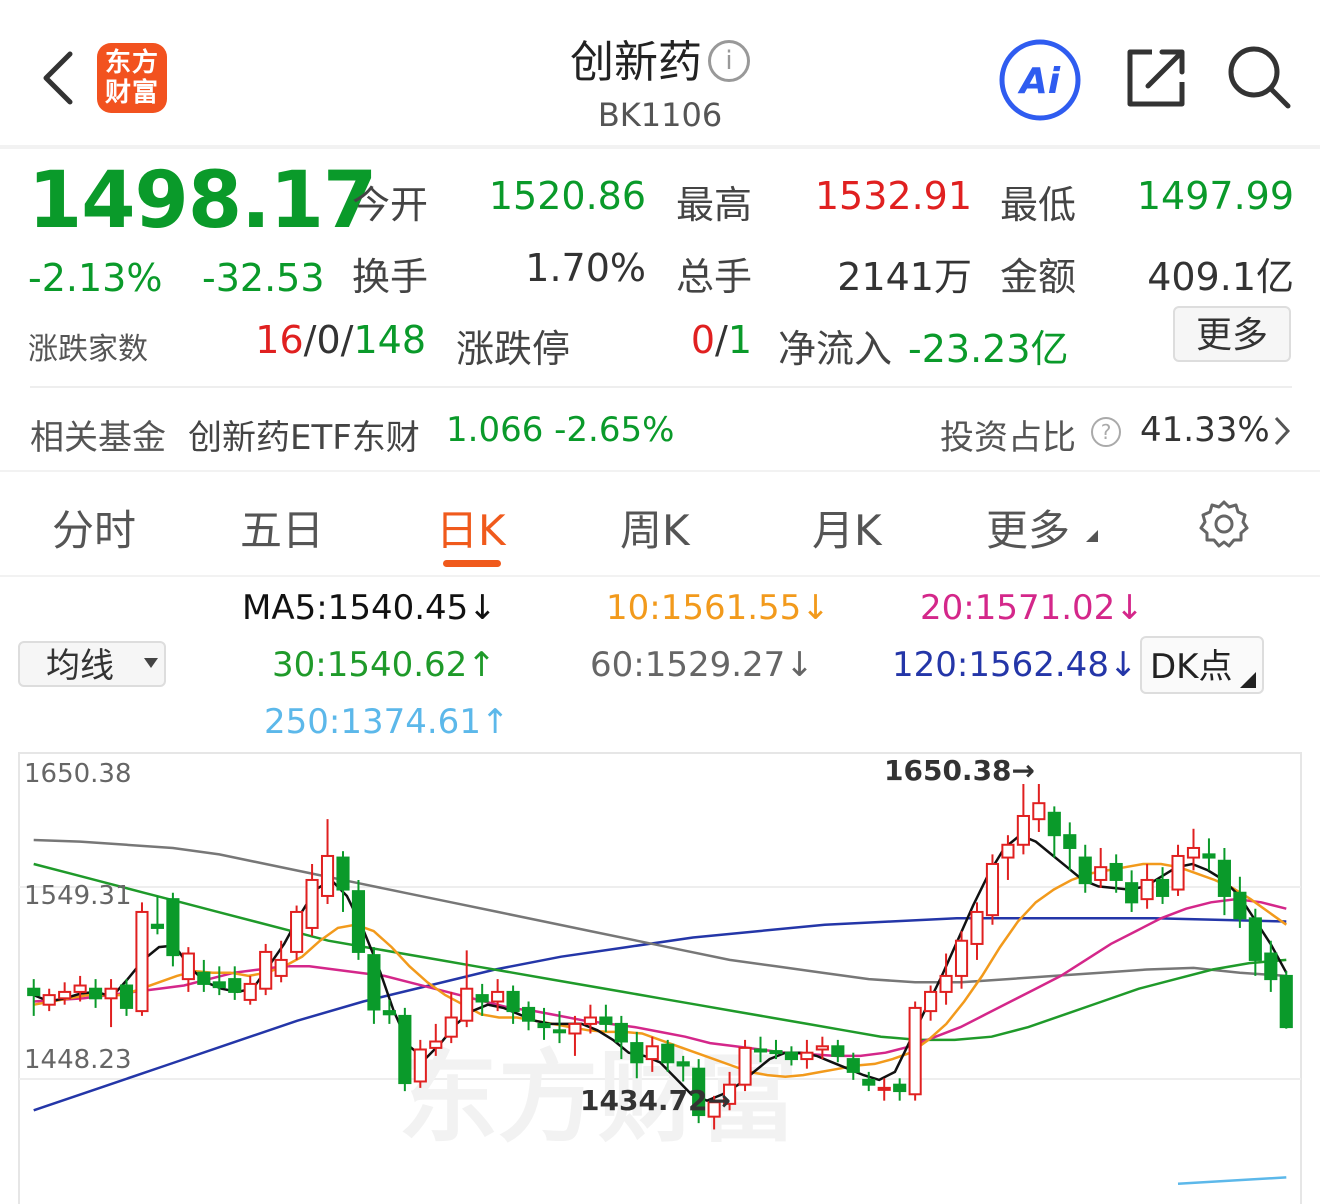 This screenshot has width=1320, height=1204. What do you see at coordinates (304, 434) in the screenshot?
I see `related-fund-name: 创新药ETF东财` at bounding box center [304, 434].